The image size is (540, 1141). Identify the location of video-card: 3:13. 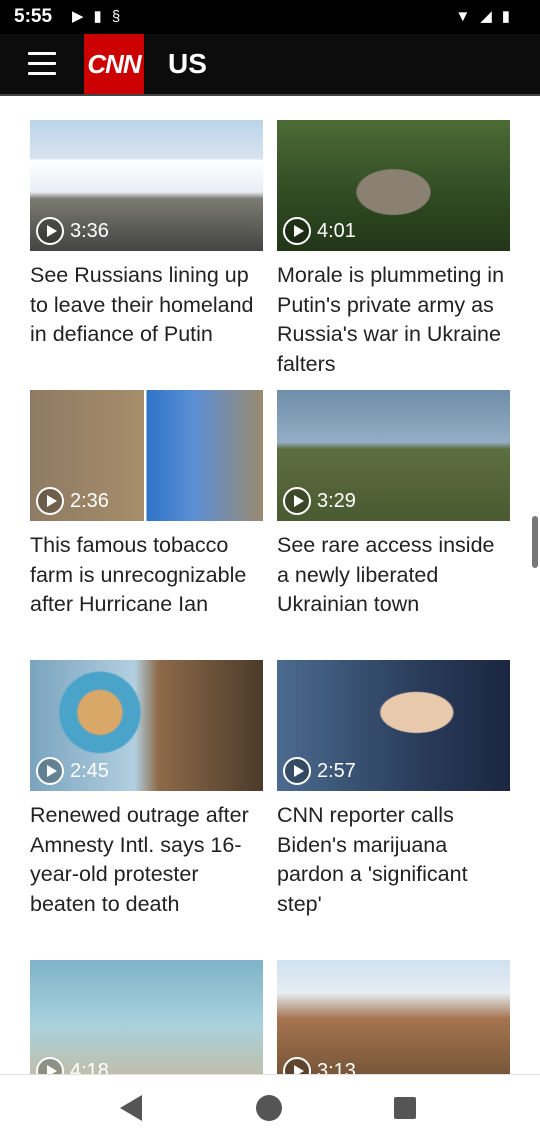
(393, 1017).